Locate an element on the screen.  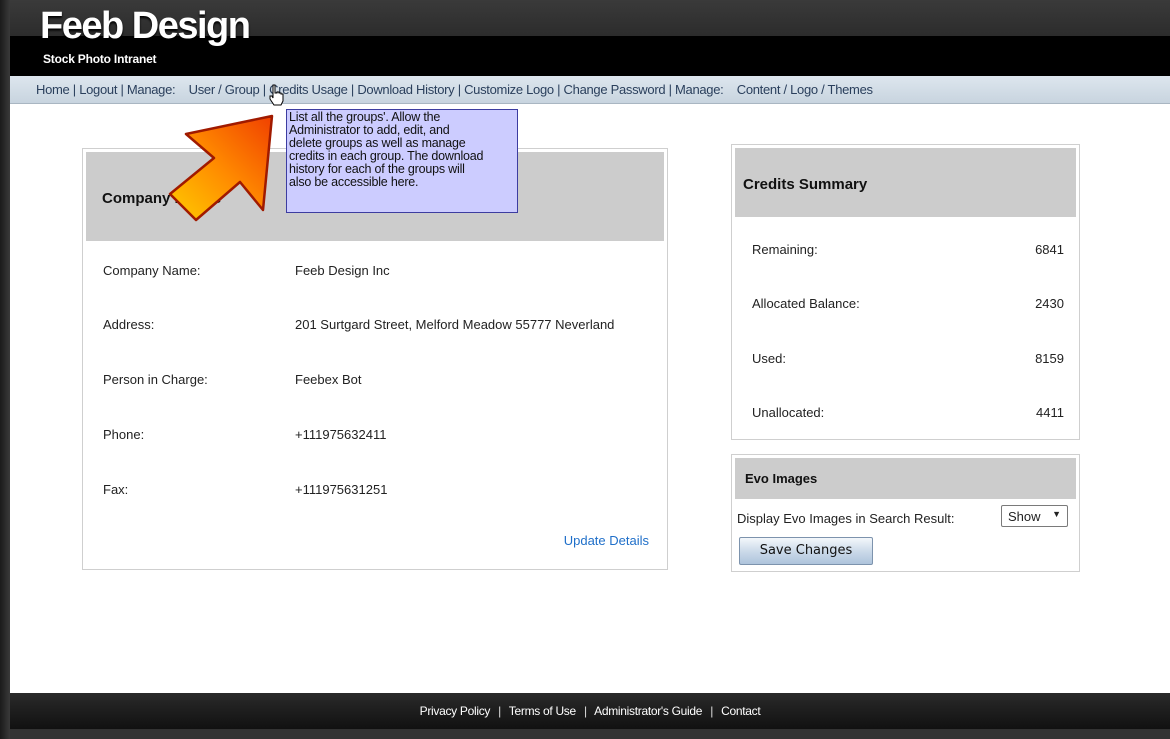
update-details-link: Update Details is located at coordinates (606, 540).